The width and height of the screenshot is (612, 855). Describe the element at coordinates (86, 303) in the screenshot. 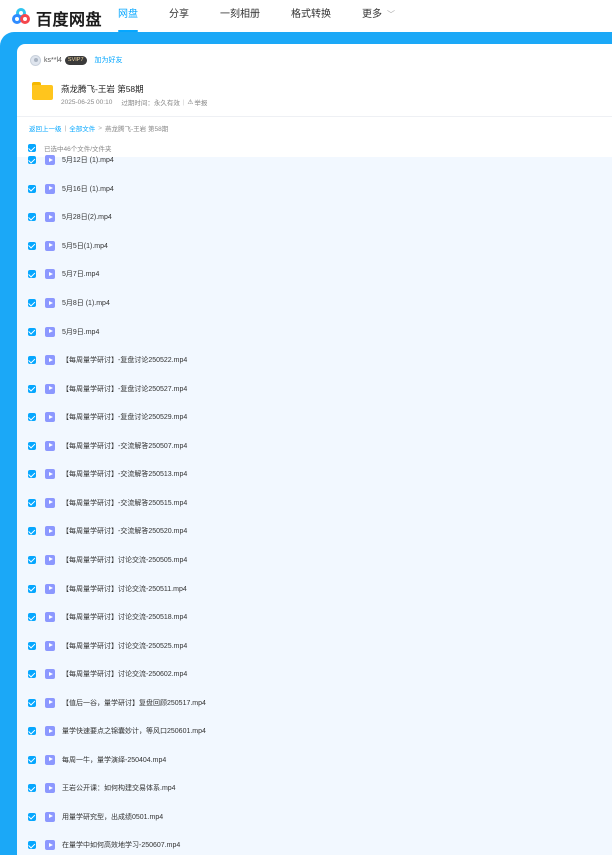

I see `file-name: 5月8日 (1).mp4` at that location.